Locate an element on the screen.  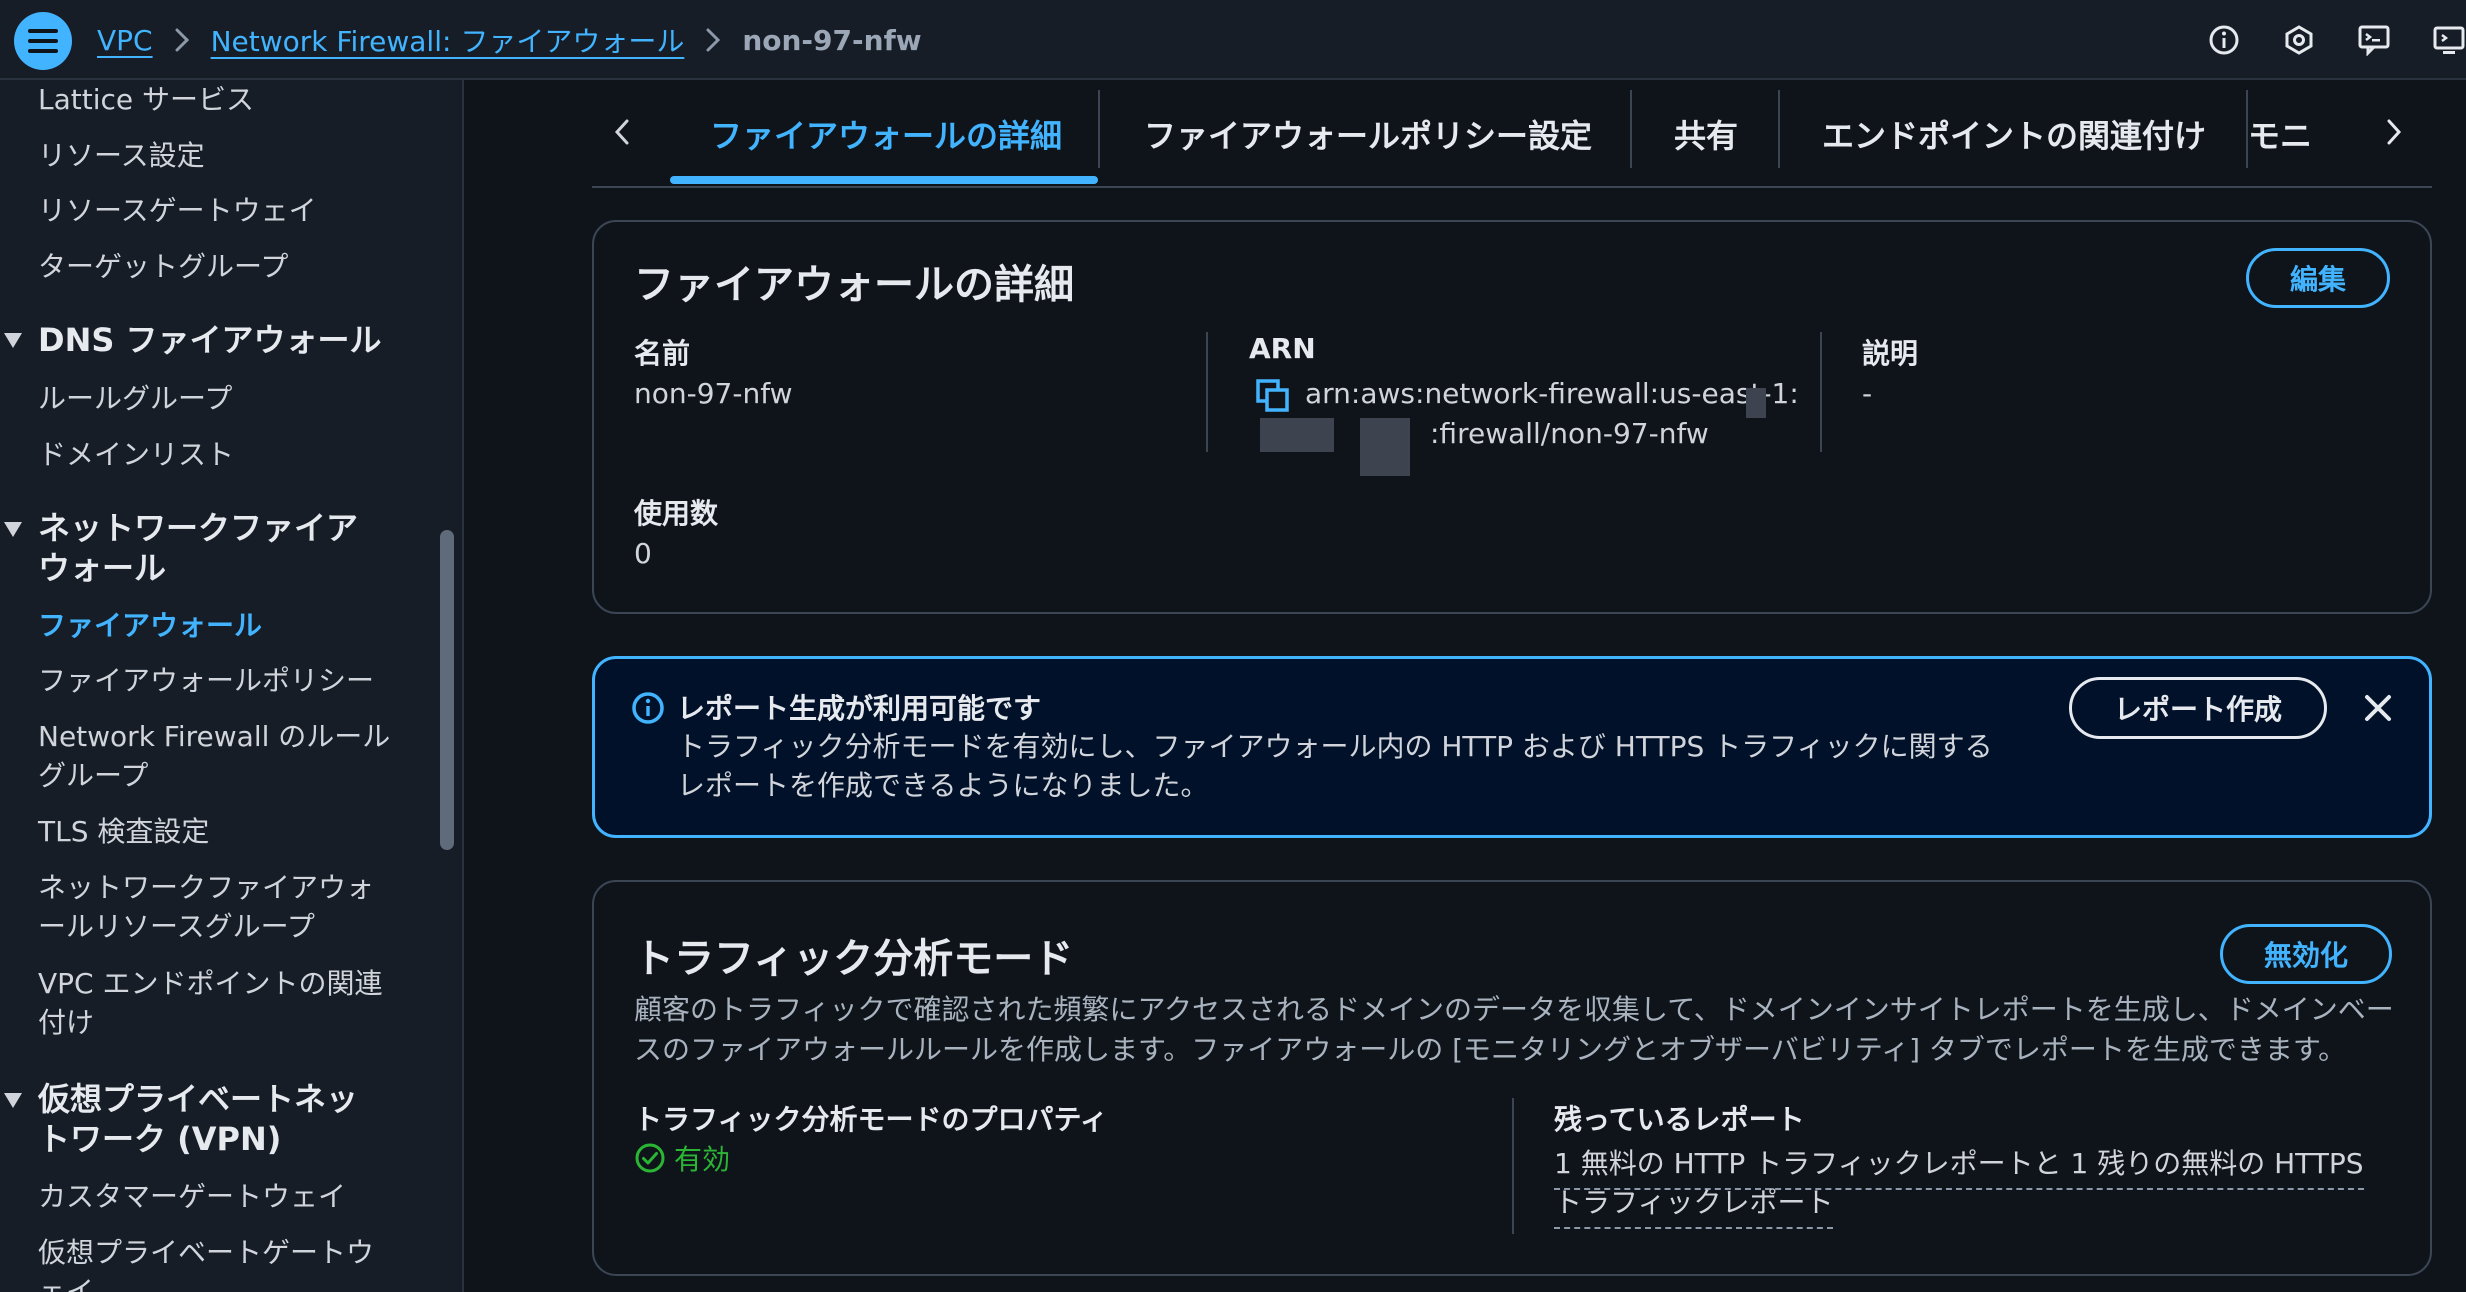
disable-button: 無効化 is located at coordinates (2306, 954).